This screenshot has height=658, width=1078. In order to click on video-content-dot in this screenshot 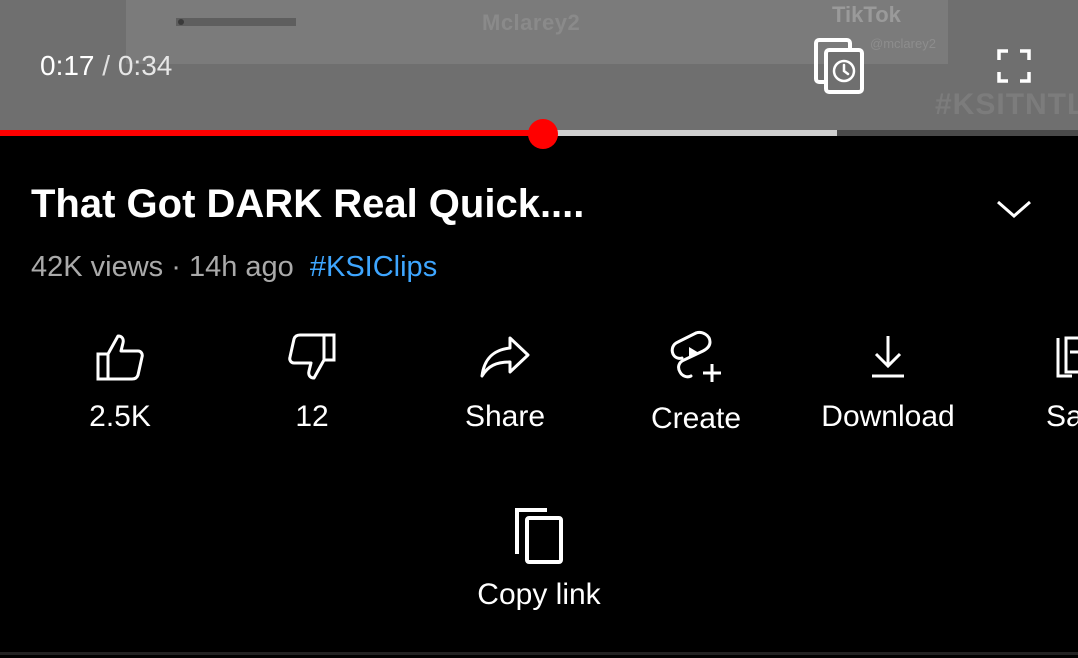, I will do `click(181, 22)`.